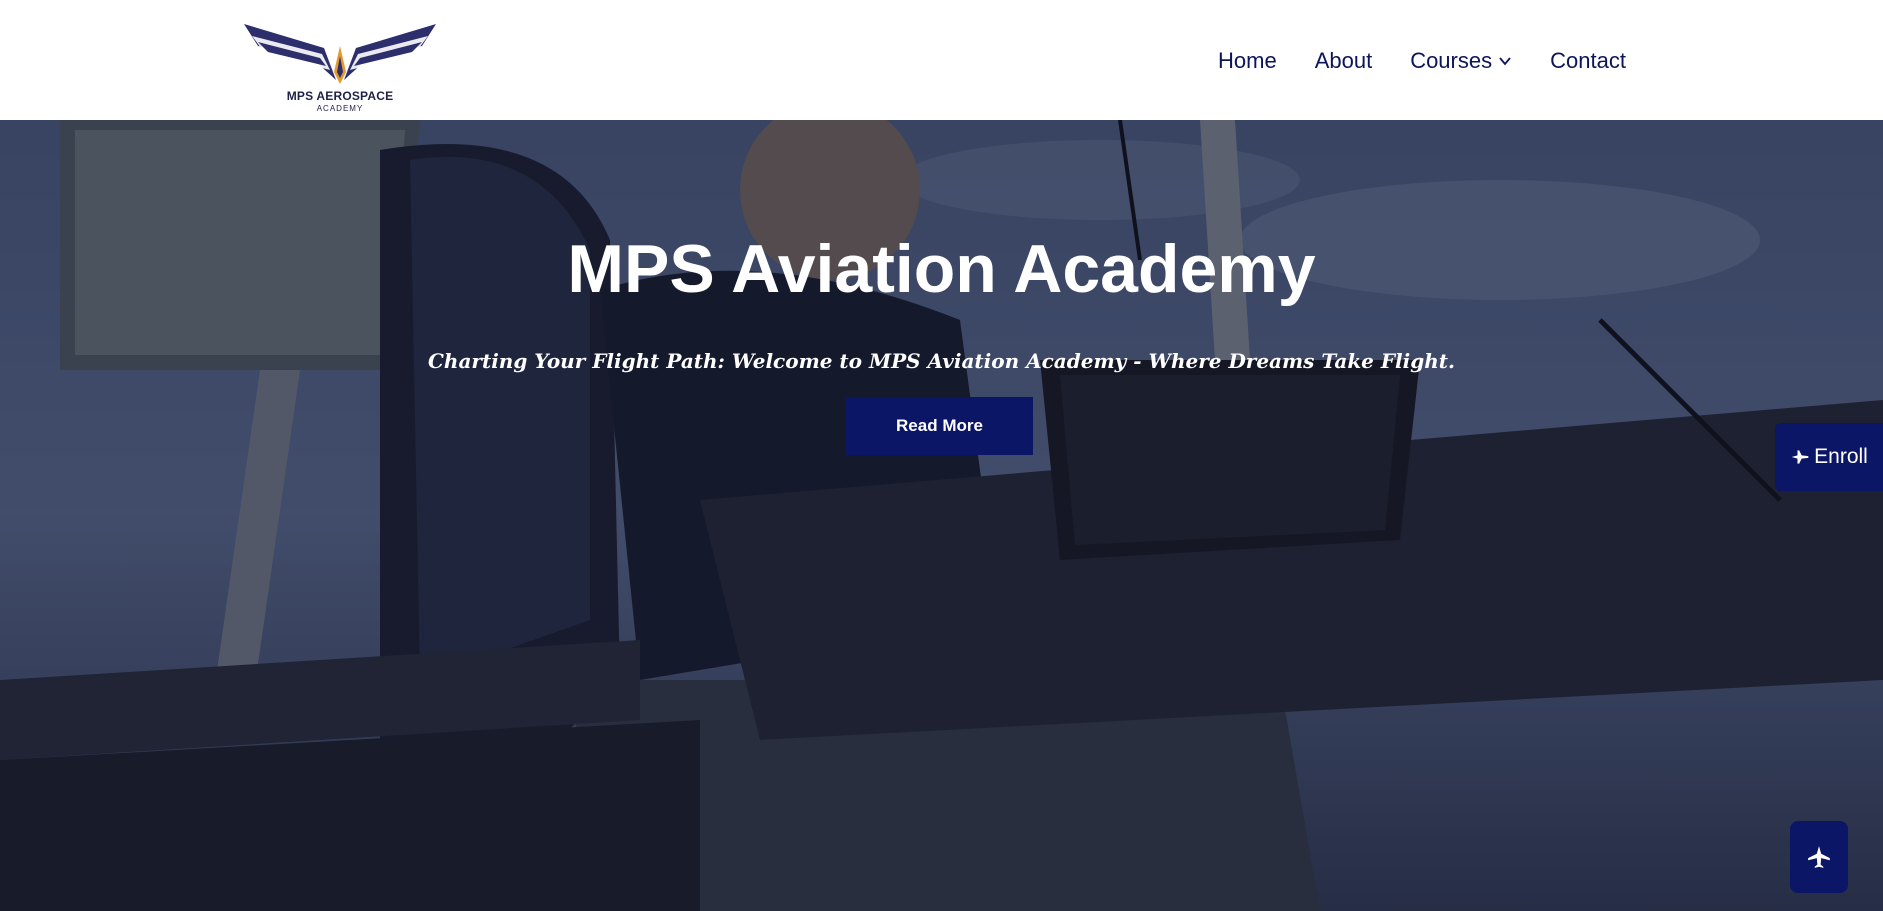 This screenshot has width=1883, height=911. I want to click on nav-about-label: About, so click(1343, 60).